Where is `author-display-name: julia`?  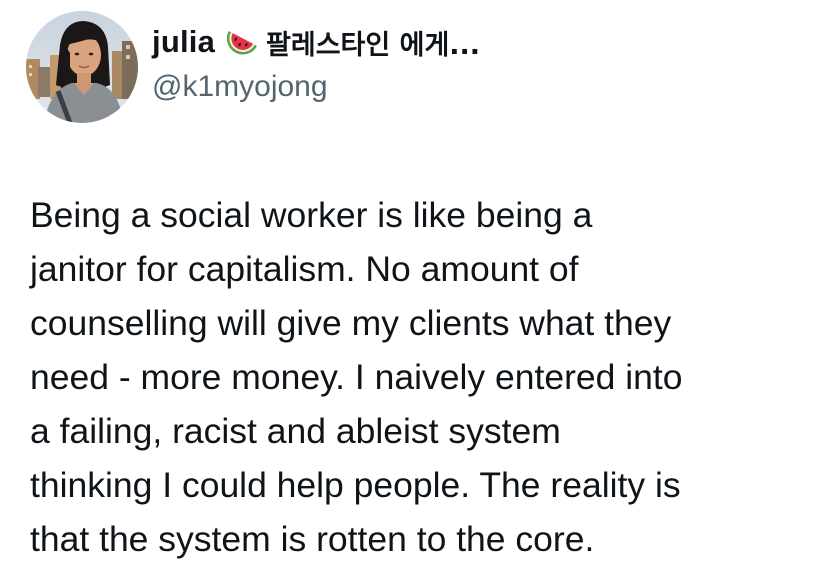
author-display-name: julia is located at coordinates (183, 42).